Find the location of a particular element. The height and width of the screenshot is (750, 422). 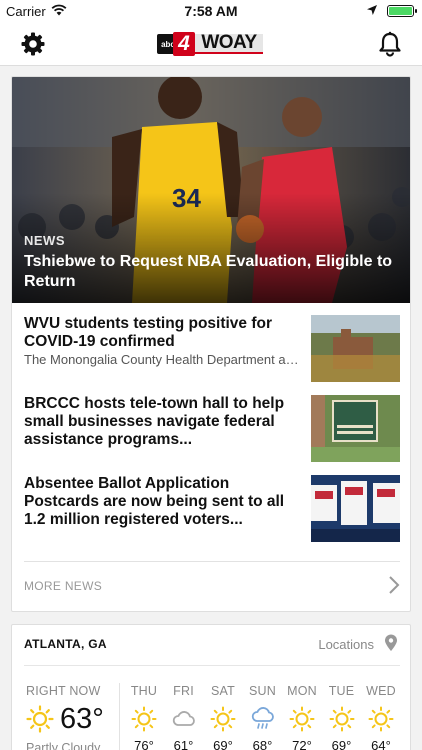

forecast-day-name: FRI is located at coordinates (183, 691).